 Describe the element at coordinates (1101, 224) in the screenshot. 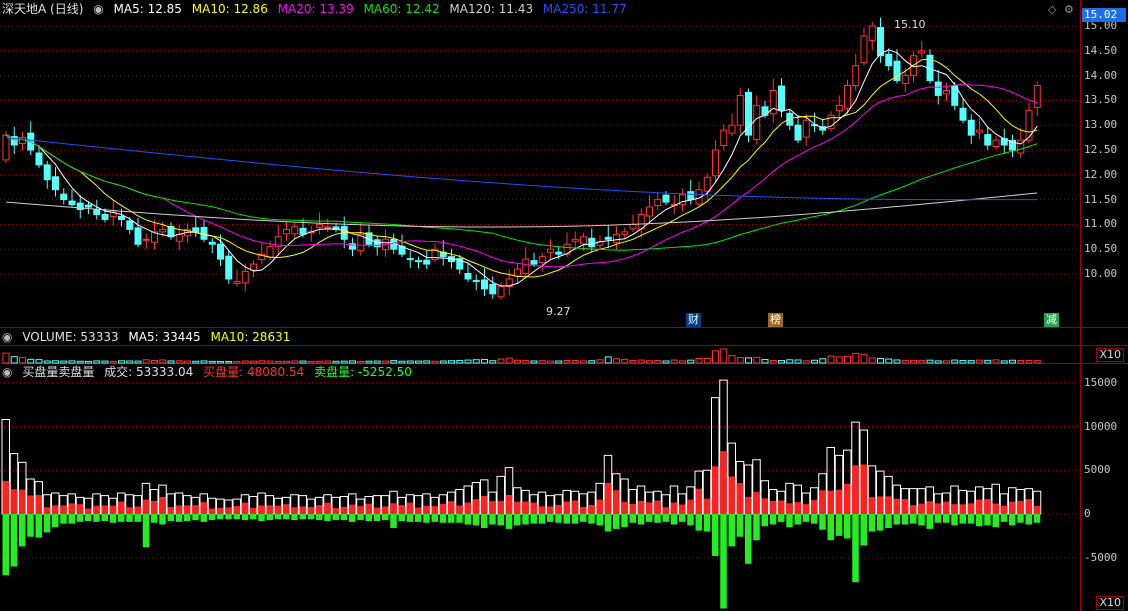

I see `price-tick-label: 11.00` at that location.